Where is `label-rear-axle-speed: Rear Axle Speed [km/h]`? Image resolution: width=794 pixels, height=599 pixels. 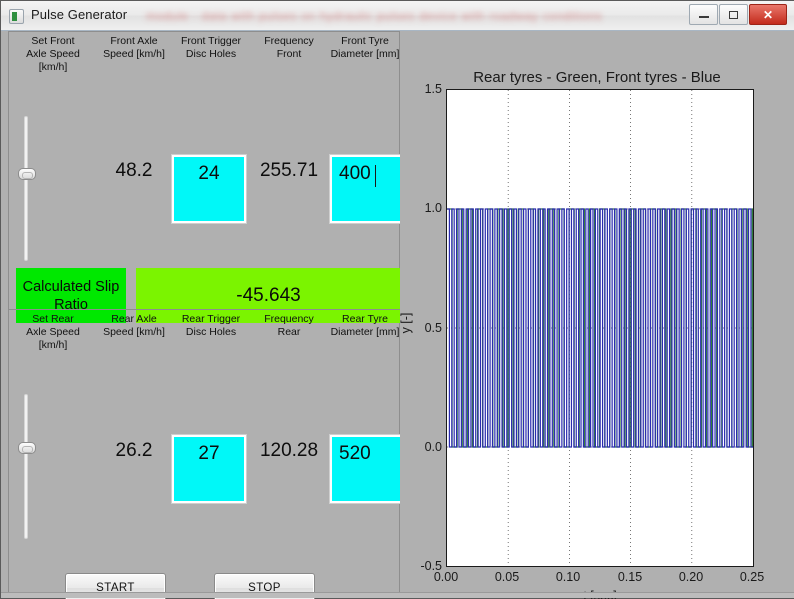 label-rear-axle-speed: Rear Axle Speed [km/h] is located at coordinates (134, 325).